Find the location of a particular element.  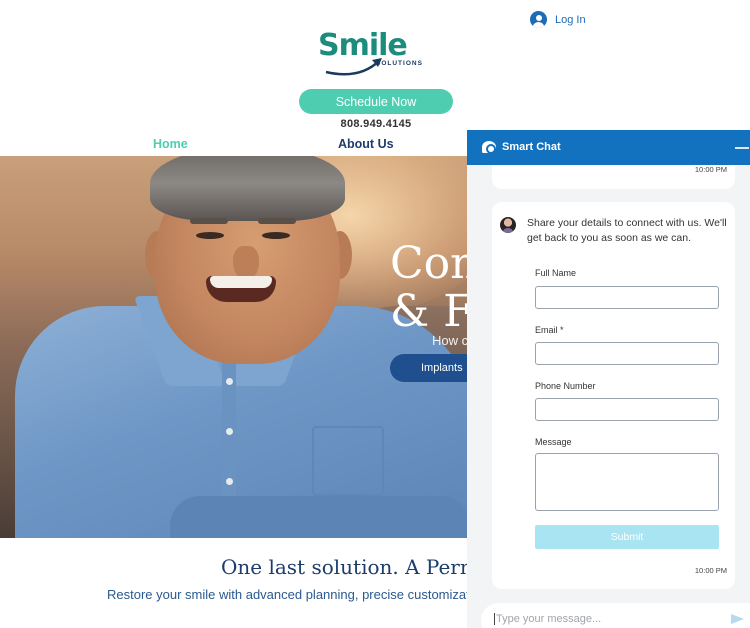

full-name-input is located at coordinates (627, 297).